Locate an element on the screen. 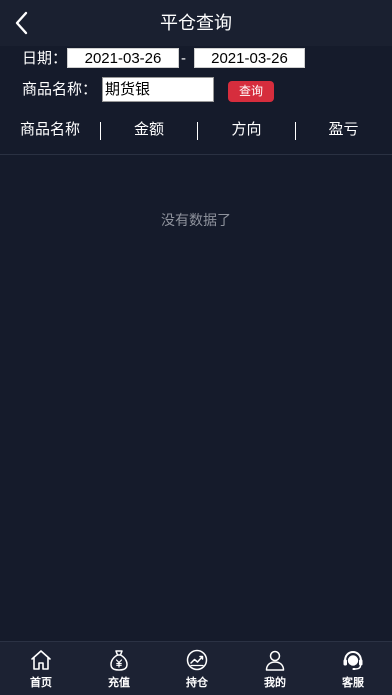 Image resolution: width=392 pixels, height=695 pixels. product-name-input: 期货银 is located at coordinates (158, 89).